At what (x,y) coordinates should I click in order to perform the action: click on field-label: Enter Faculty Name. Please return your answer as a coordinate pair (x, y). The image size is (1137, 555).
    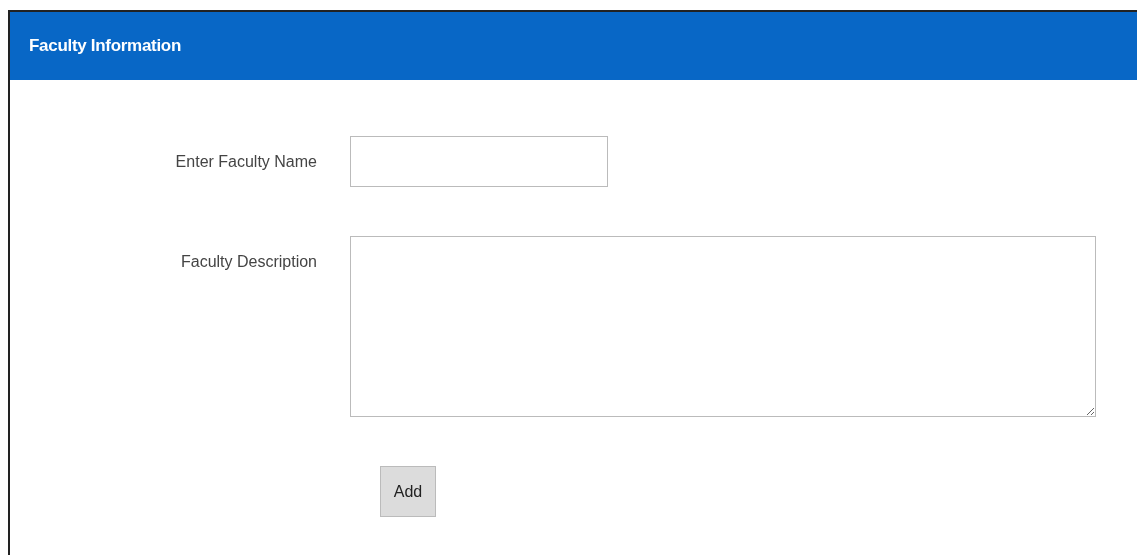
    Looking at the image, I should click on (246, 162).